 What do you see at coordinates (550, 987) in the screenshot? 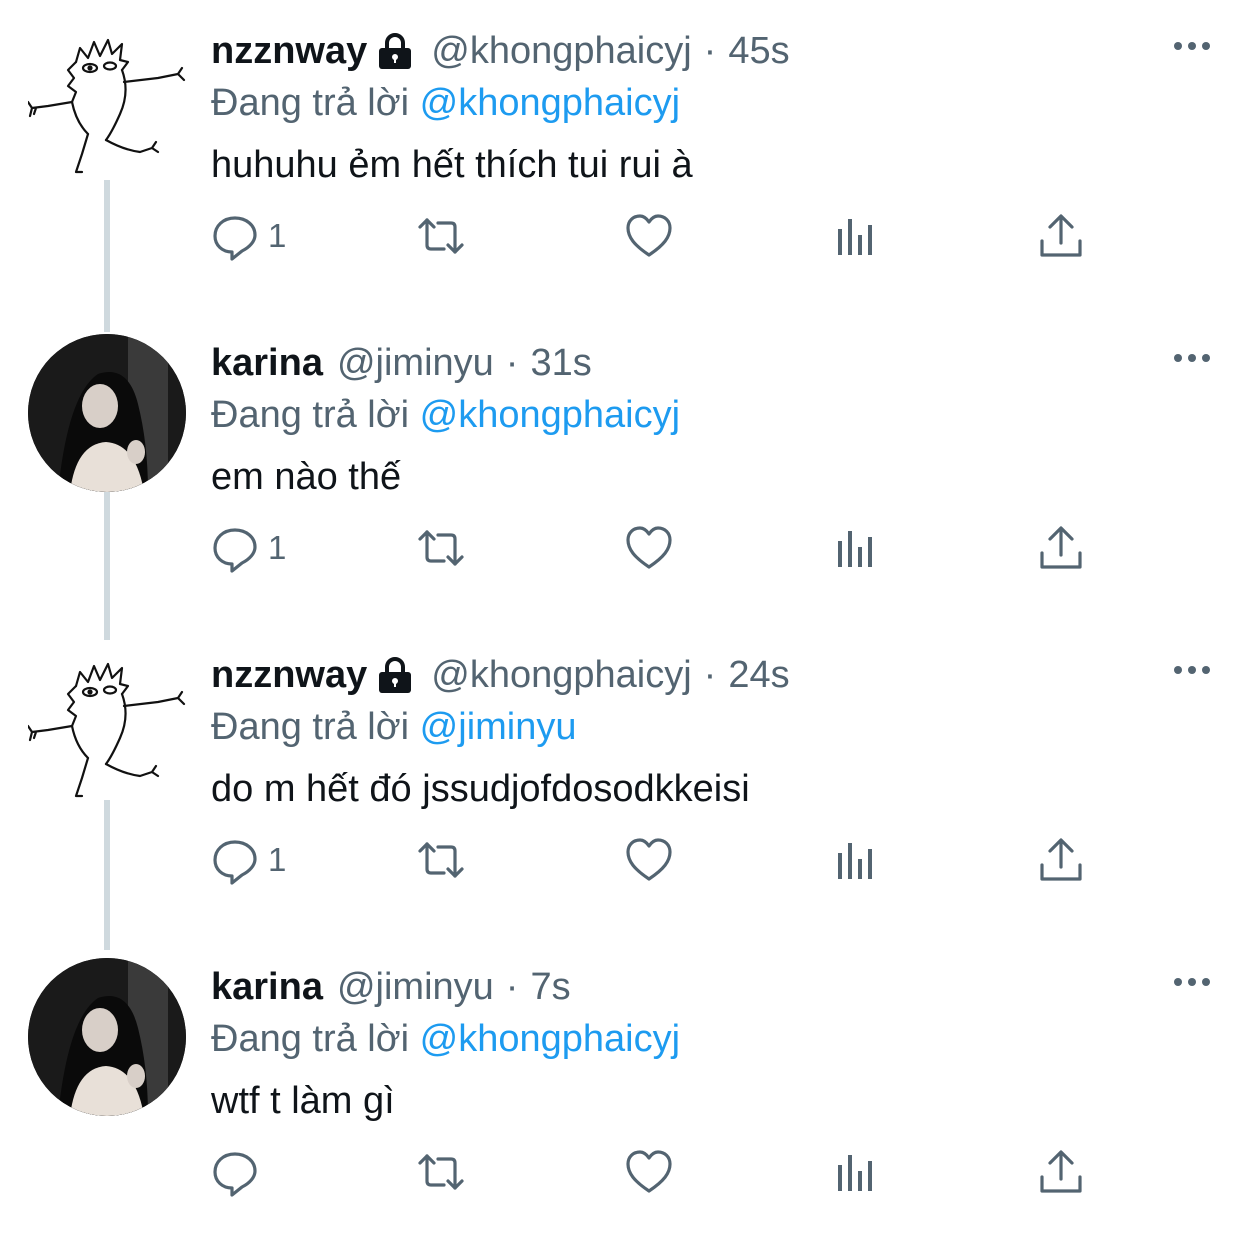
I see `timestamp: 7s` at bounding box center [550, 987].